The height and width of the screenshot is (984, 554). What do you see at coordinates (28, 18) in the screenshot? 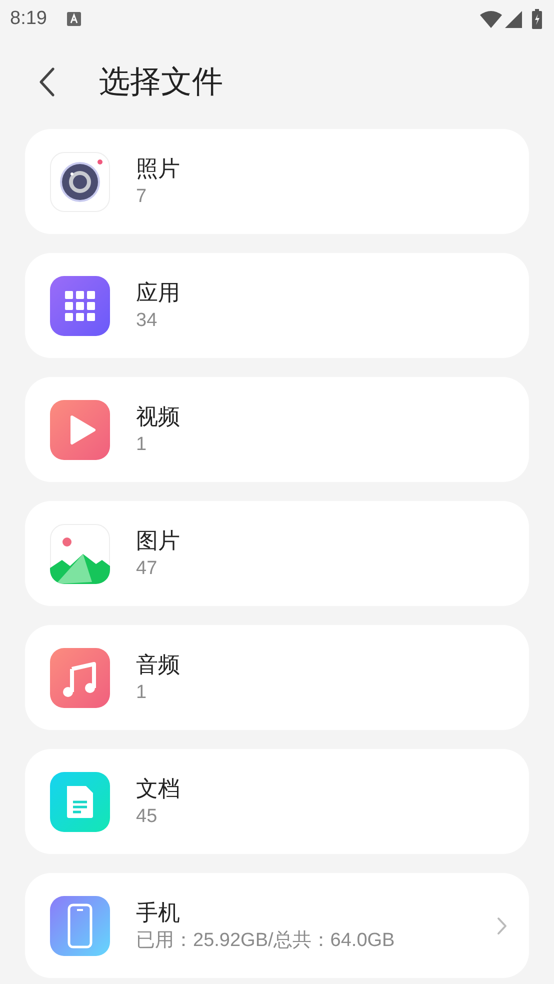
I see `status-time: 8:19` at bounding box center [28, 18].